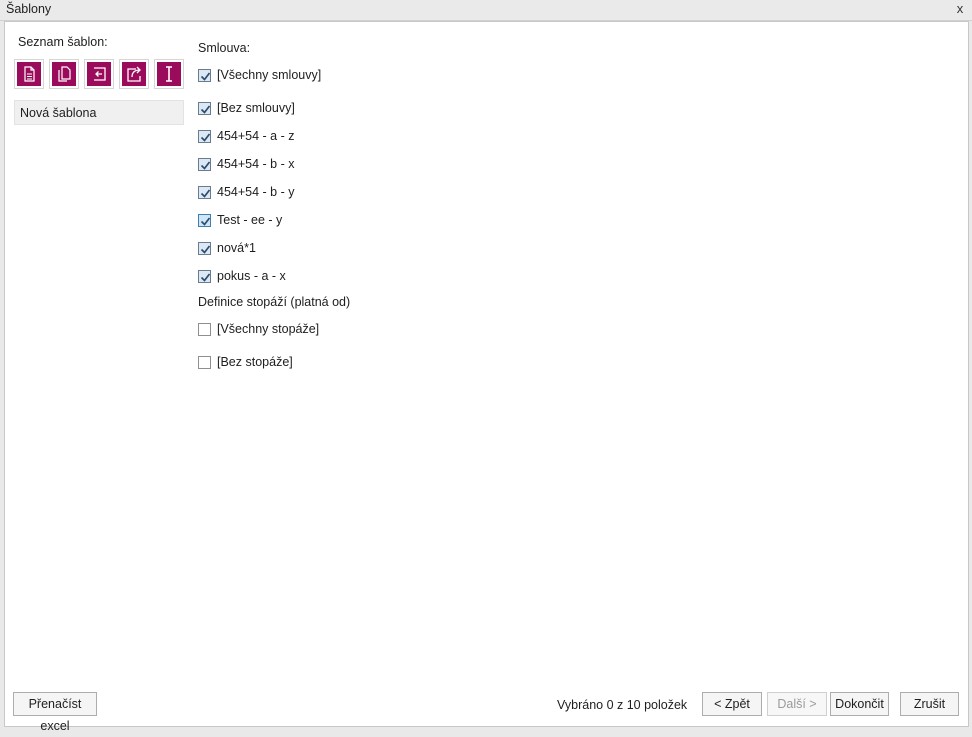 Image resolution: width=972 pixels, height=737 pixels. What do you see at coordinates (256, 192) in the screenshot?
I see `checkbox-label: 454+54 - b - y` at bounding box center [256, 192].